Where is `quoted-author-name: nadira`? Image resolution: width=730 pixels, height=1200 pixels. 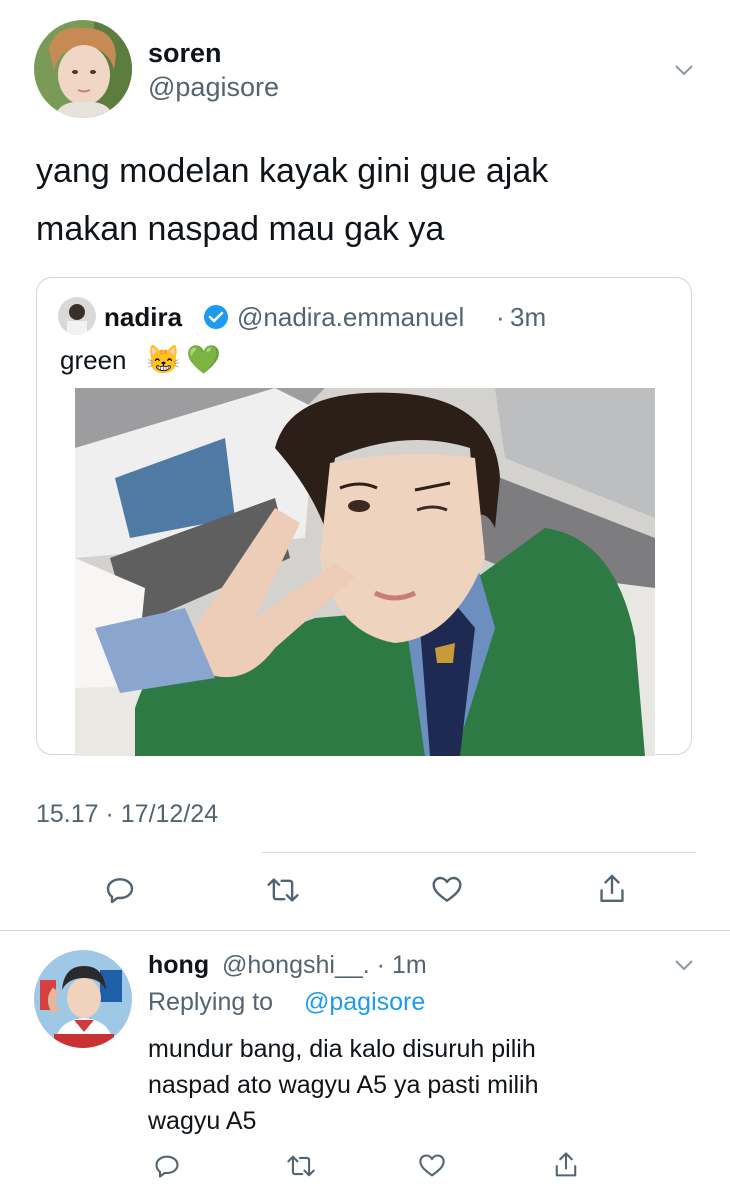 quoted-author-name: nadira is located at coordinates (143, 317).